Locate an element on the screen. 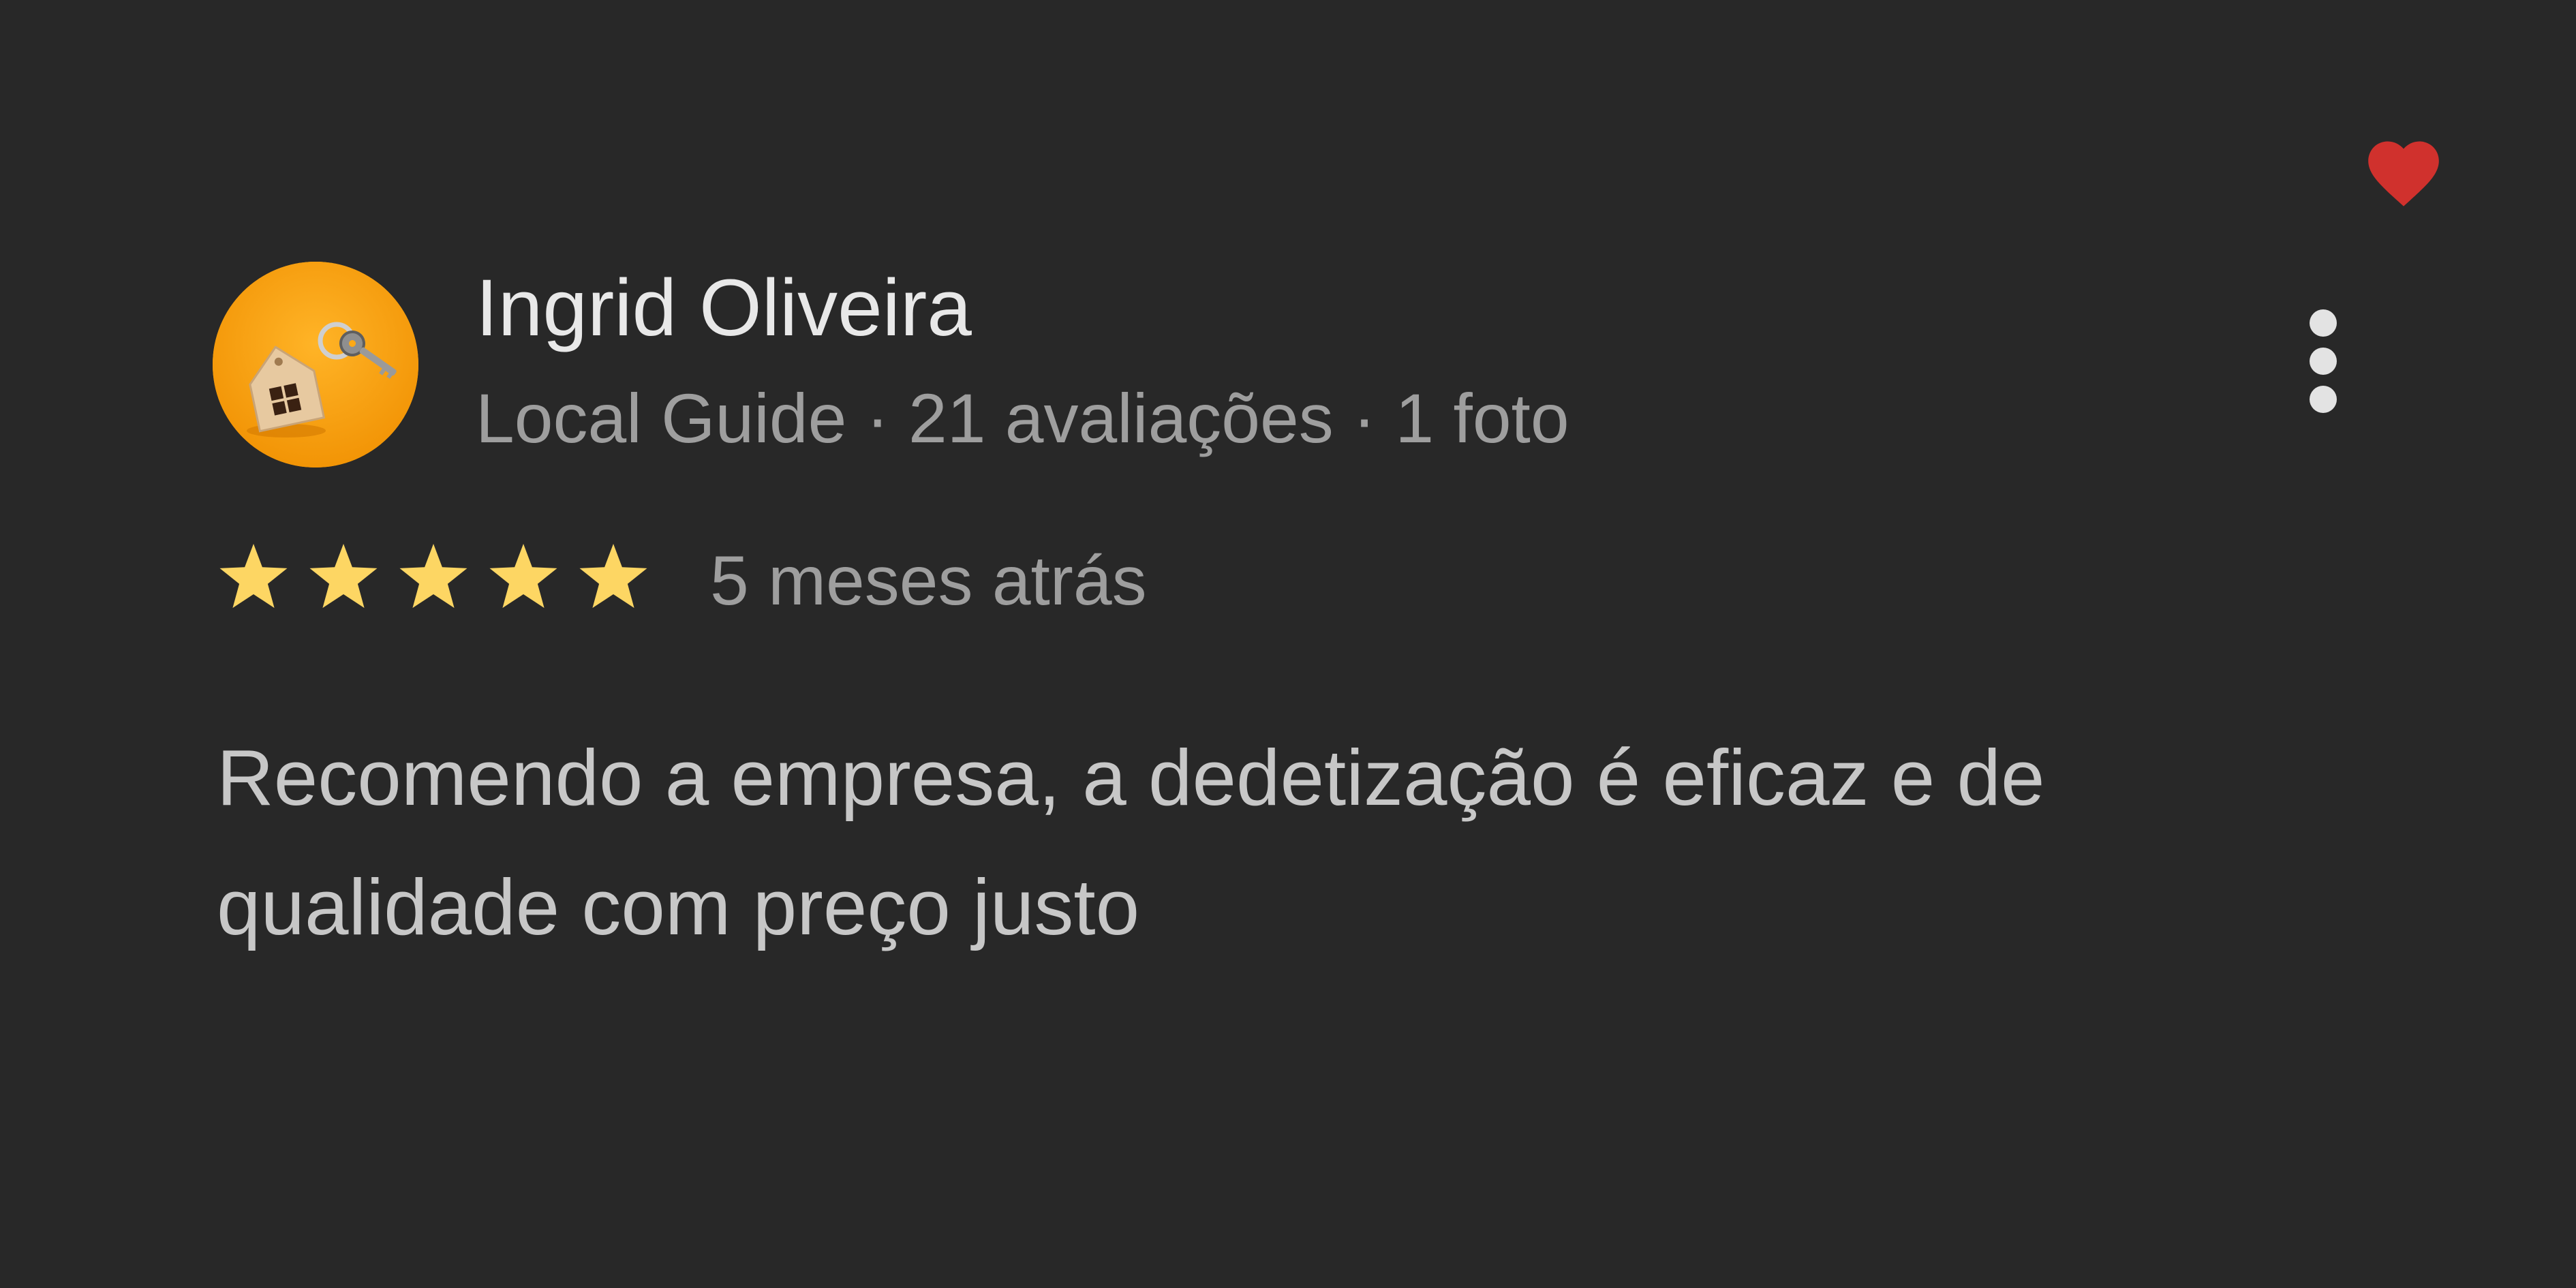 This screenshot has width=2576, height=1288. review-date: 5 meses atrás is located at coordinates (928, 580).